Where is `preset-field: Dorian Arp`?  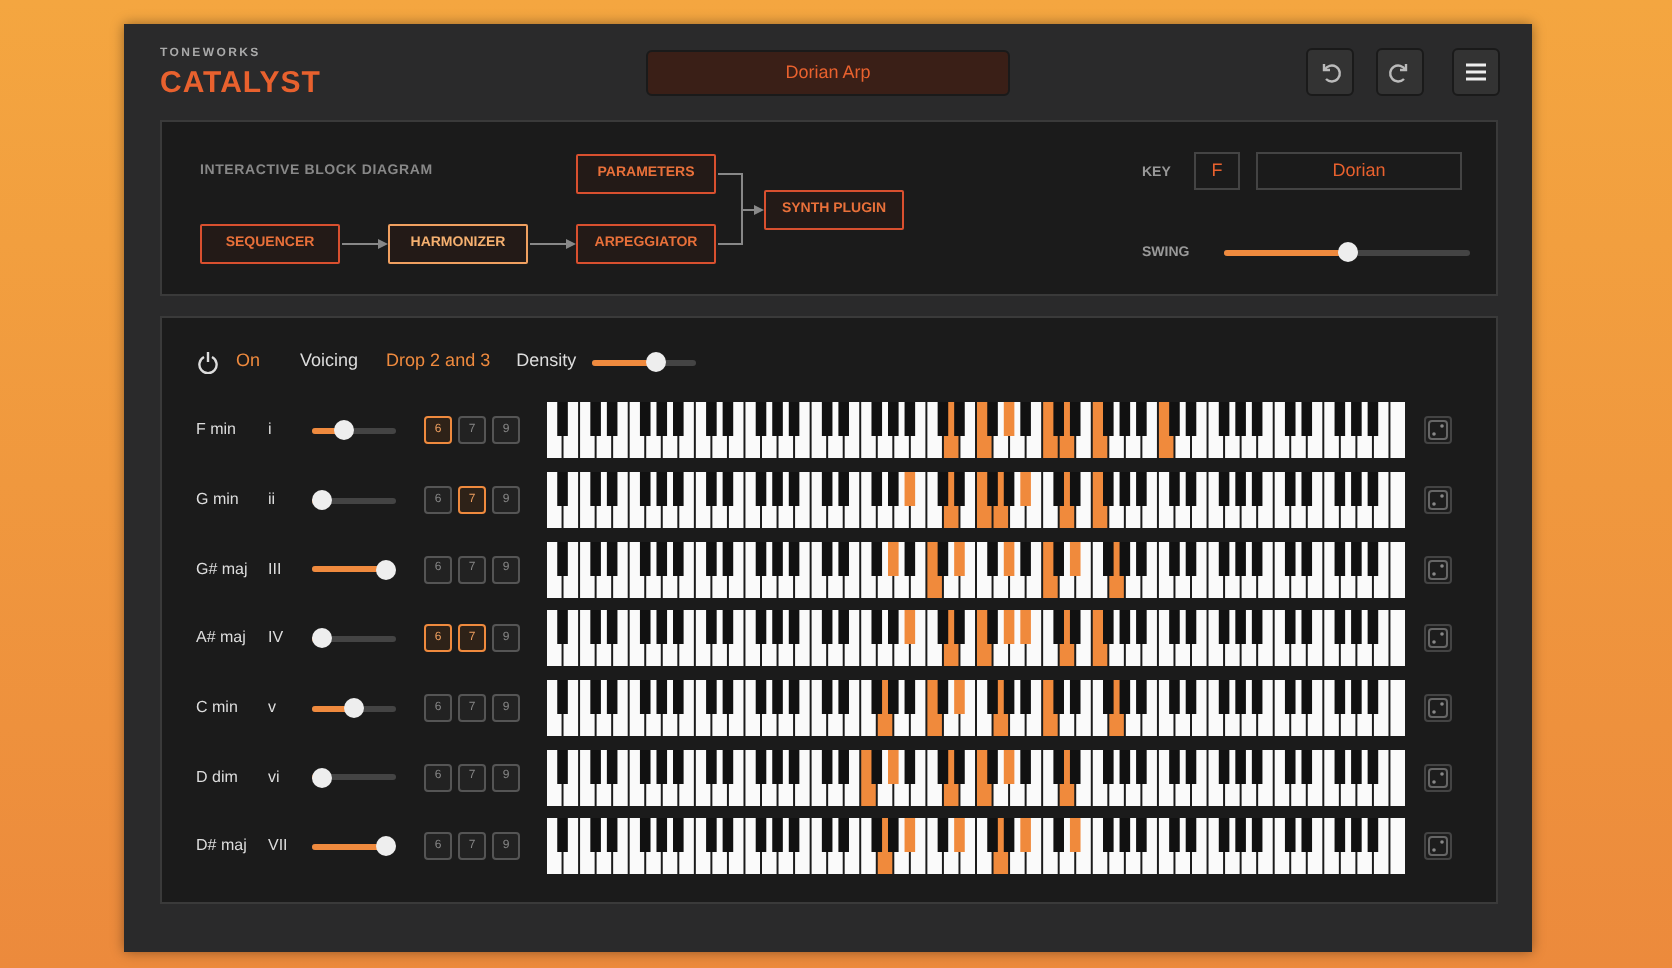
preset-field: Dorian Arp is located at coordinates (828, 73).